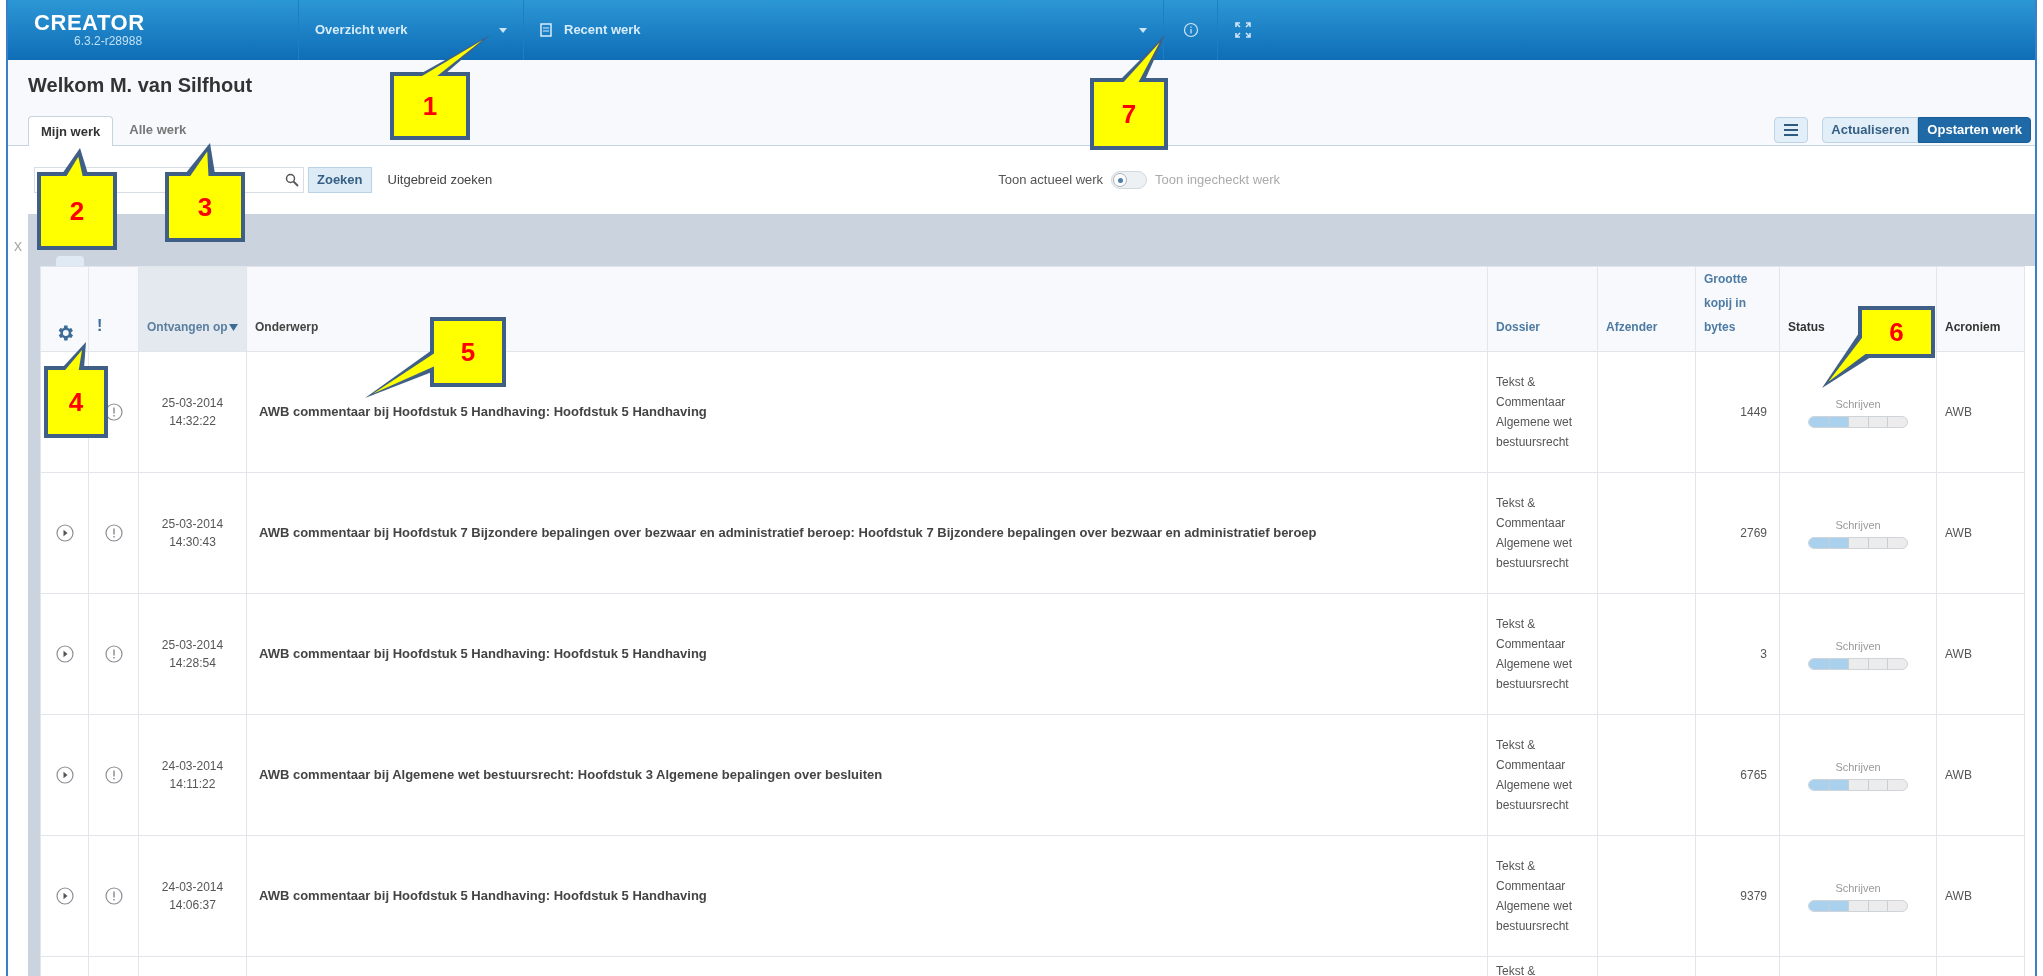 This screenshot has width=2043, height=976. I want to click on tab: Alle werk, so click(158, 130).